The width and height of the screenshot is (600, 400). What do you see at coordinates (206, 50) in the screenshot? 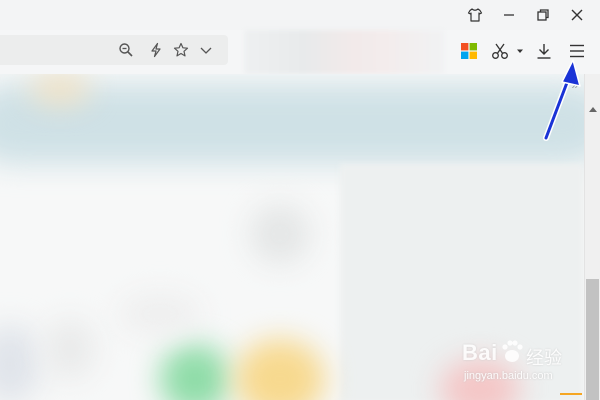
I see `chevron-down-icon` at bounding box center [206, 50].